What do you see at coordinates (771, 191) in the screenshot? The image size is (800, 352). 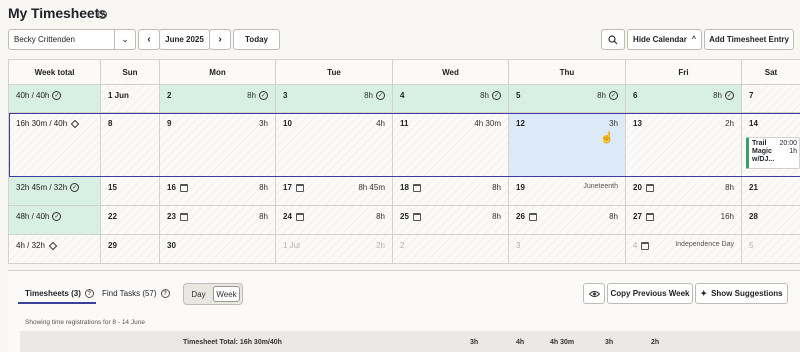 I see `day-cell-sat: 21` at bounding box center [771, 191].